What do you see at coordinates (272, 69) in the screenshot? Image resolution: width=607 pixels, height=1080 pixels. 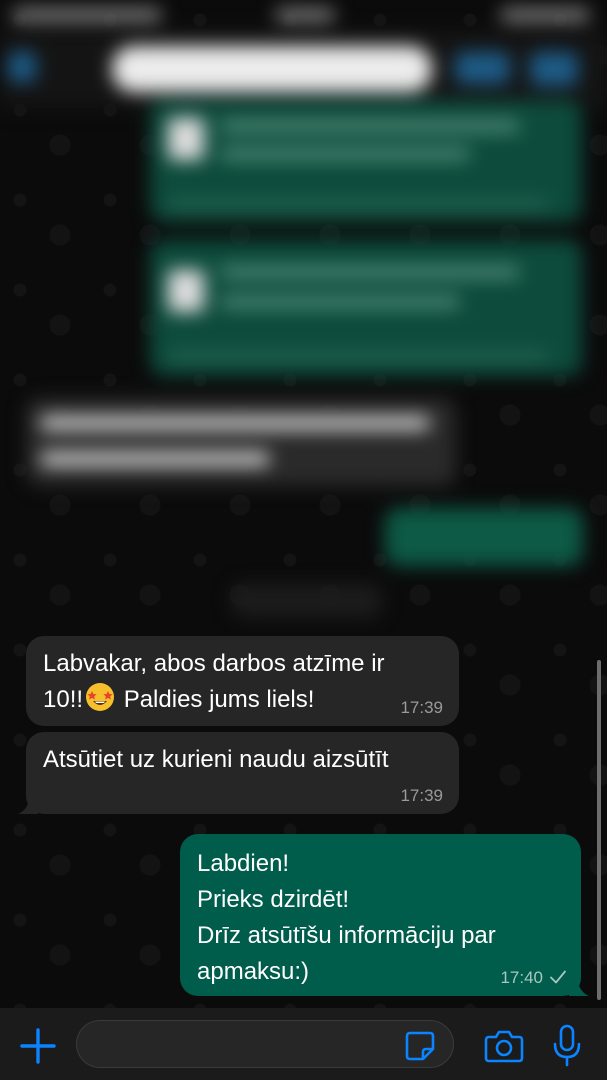 I see `contact-name-blurred` at bounding box center [272, 69].